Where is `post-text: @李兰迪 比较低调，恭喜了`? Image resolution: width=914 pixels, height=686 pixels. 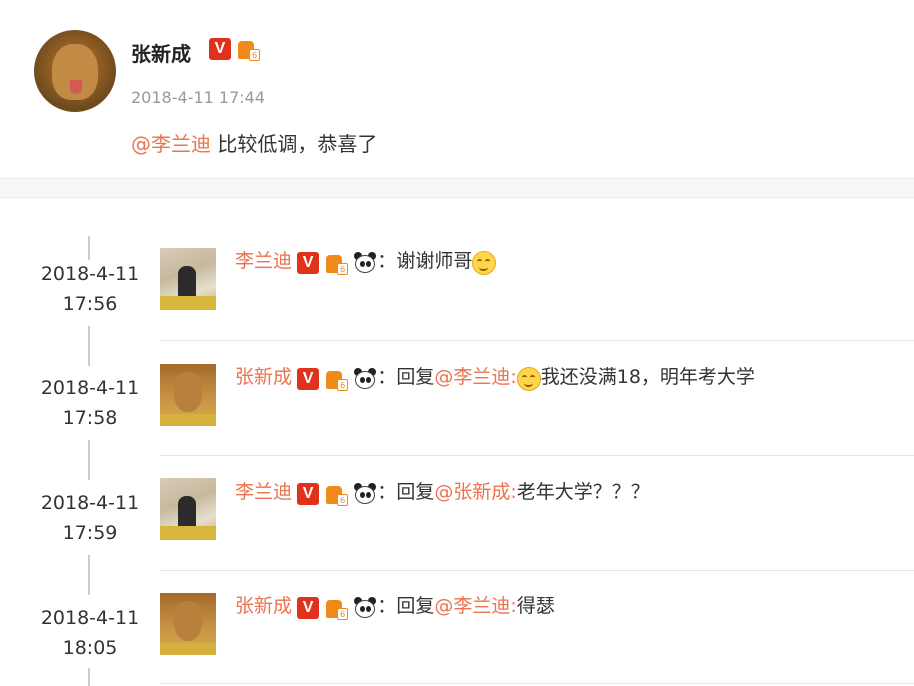
post-text: @李兰迪 比较低调，恭喜了 is located at coordinates (254, 142).